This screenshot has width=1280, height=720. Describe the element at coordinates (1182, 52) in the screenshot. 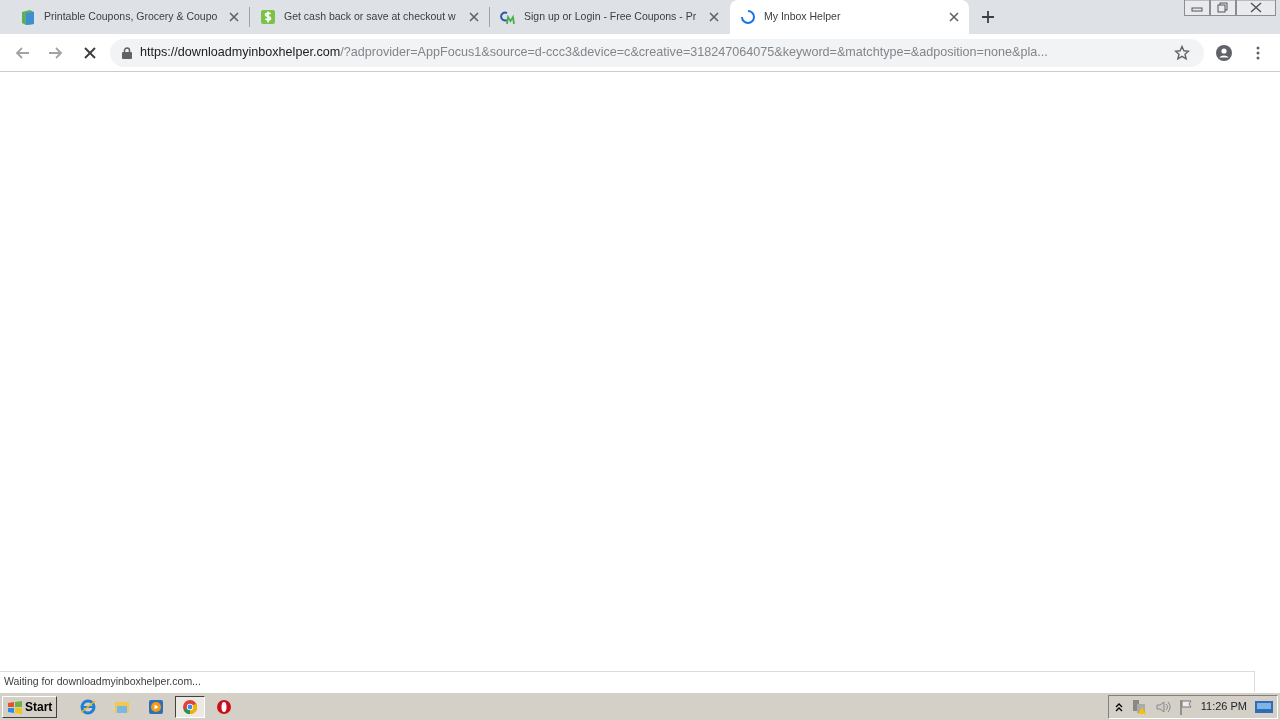

I see `star-icon` at that location.